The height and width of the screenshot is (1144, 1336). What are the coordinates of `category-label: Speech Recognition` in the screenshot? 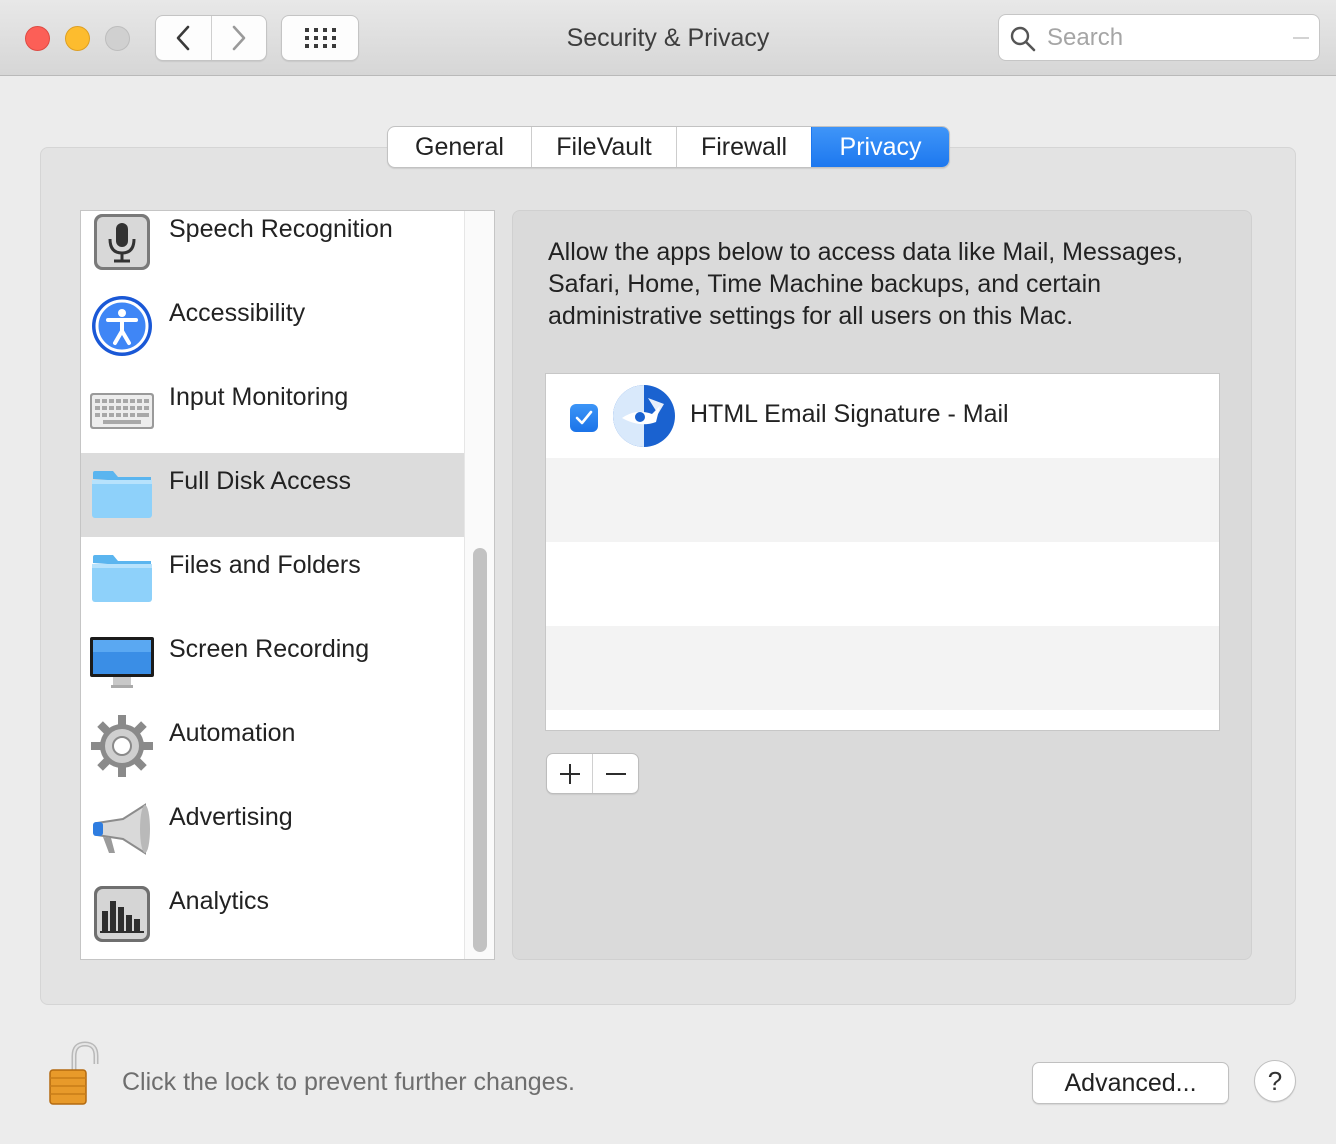 It's located at (281, 229).